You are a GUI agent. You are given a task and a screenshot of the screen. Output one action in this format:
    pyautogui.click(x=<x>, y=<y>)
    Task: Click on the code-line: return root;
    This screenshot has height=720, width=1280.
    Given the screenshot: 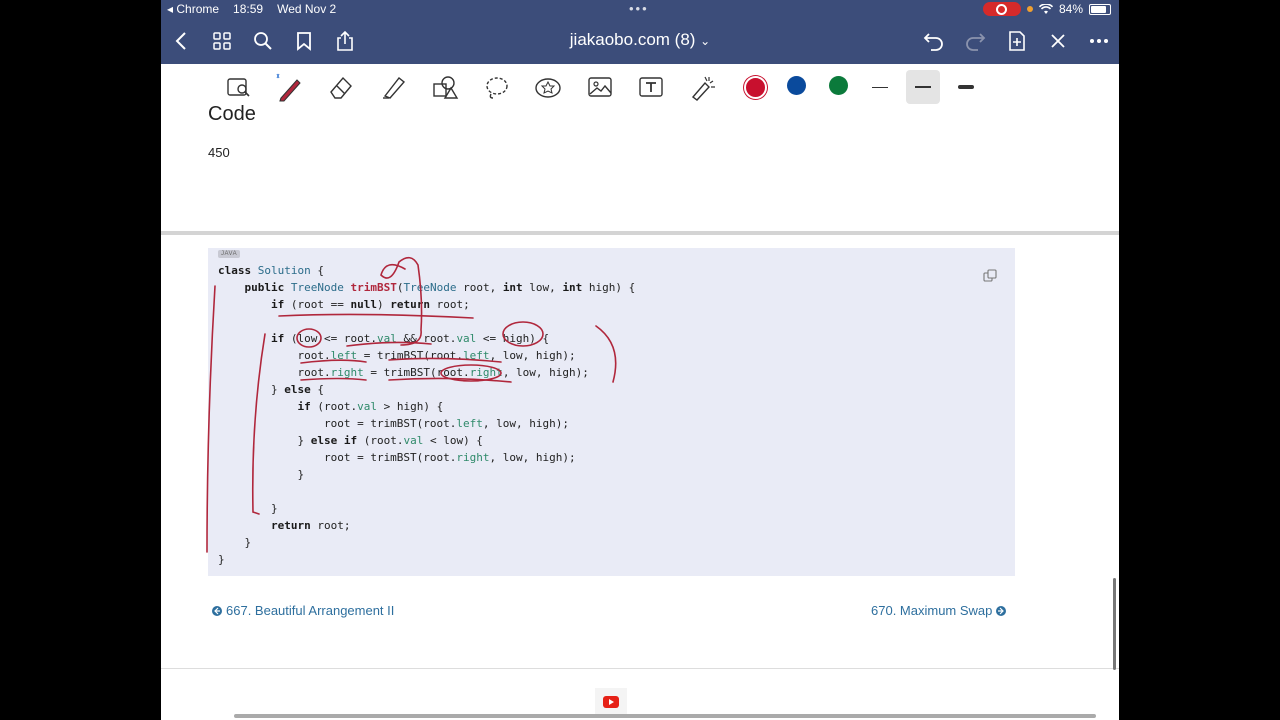 What is the action you would take?
    pyautogui.click(x=310, y=525)
    